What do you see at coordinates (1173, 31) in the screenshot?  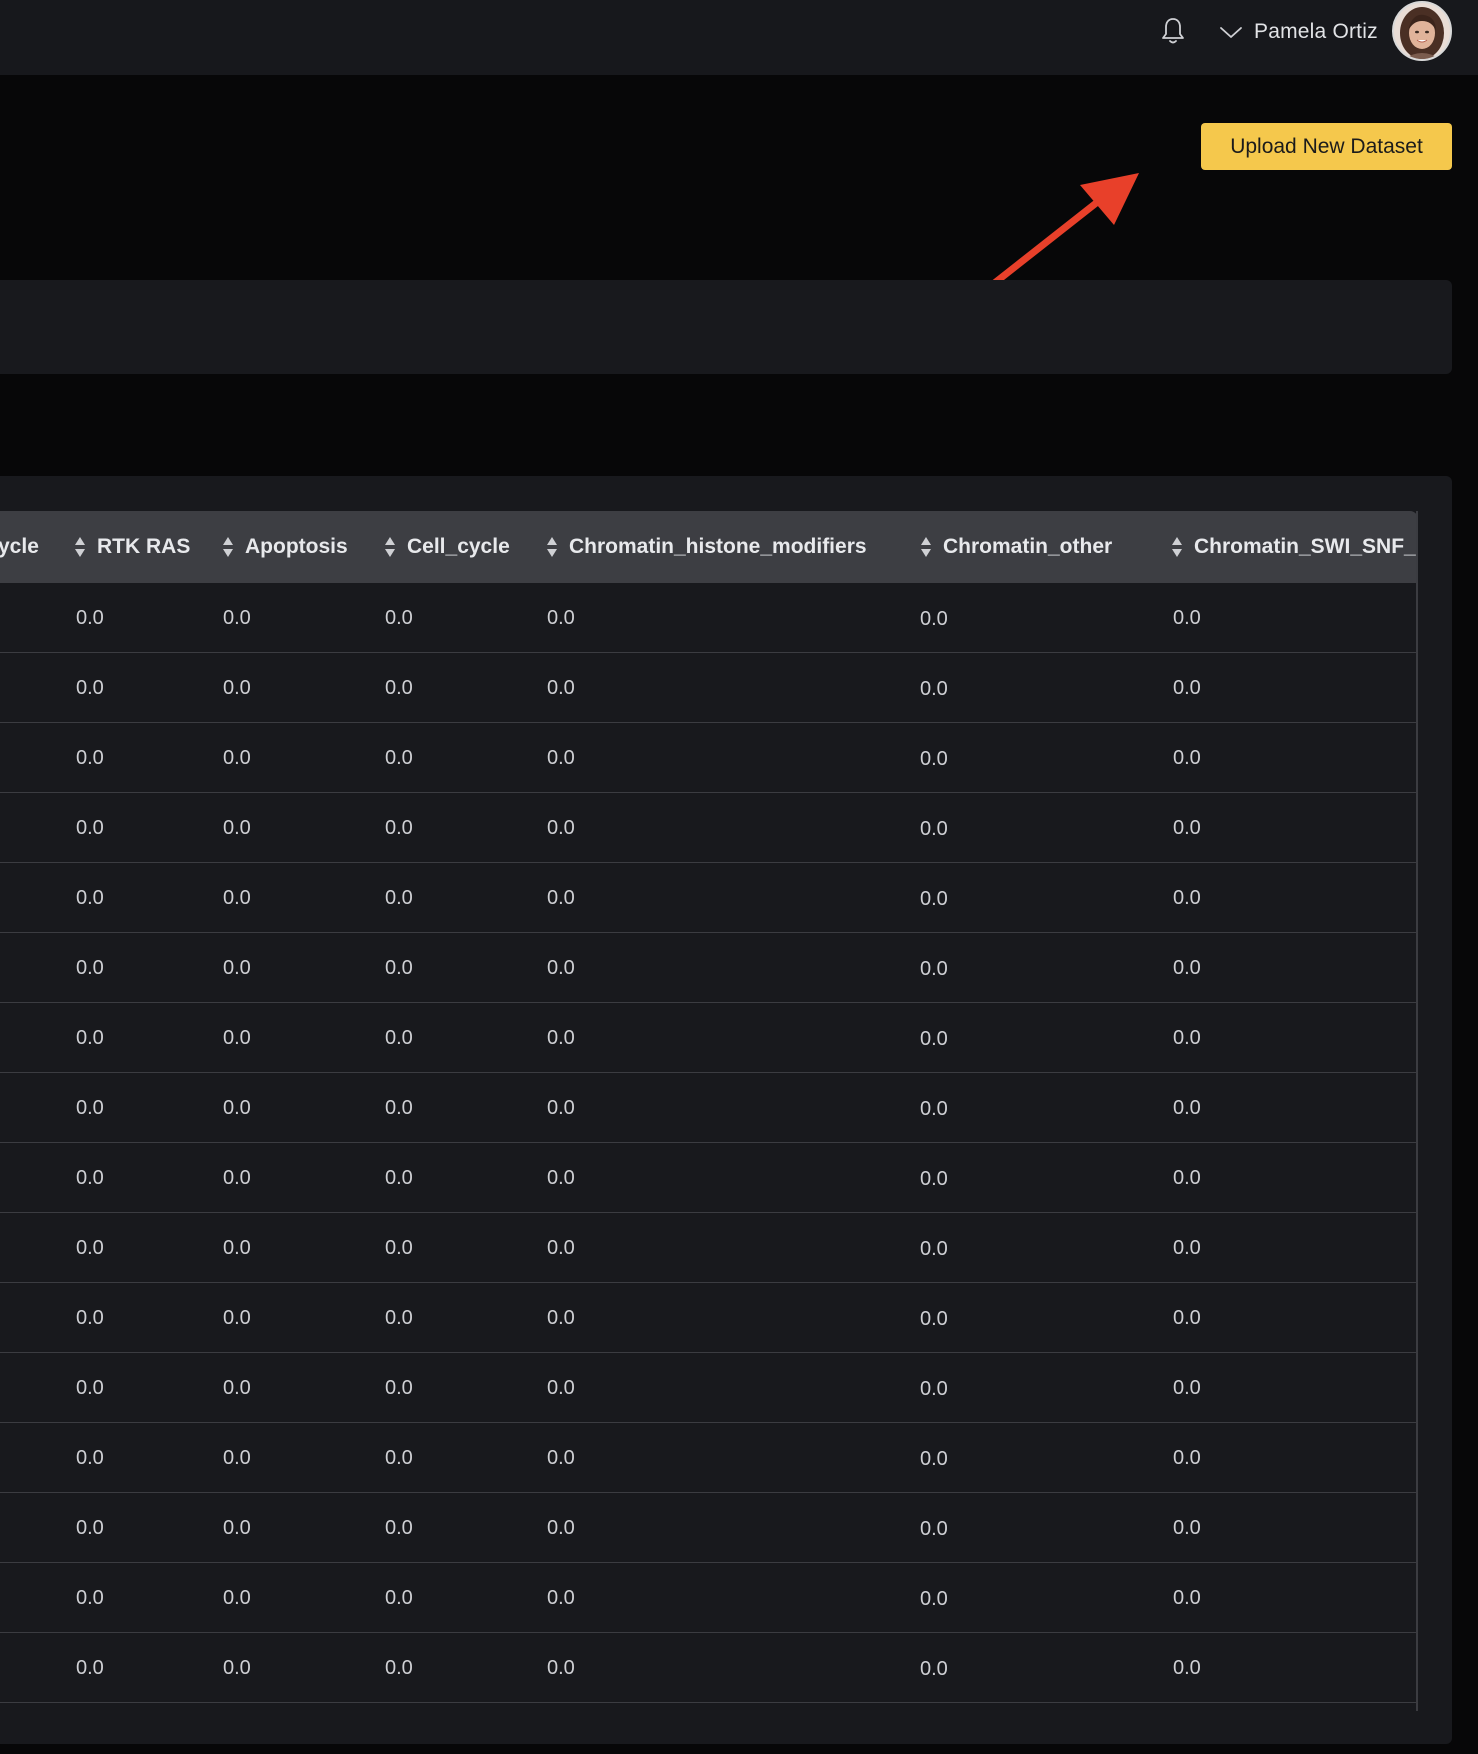 I see `bell-icon` at bounding box center [1173, 31].